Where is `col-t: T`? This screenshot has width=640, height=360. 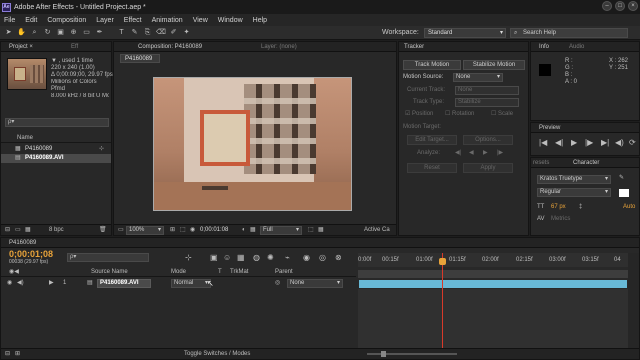
col-t: T is located at coordinates (220, 272).